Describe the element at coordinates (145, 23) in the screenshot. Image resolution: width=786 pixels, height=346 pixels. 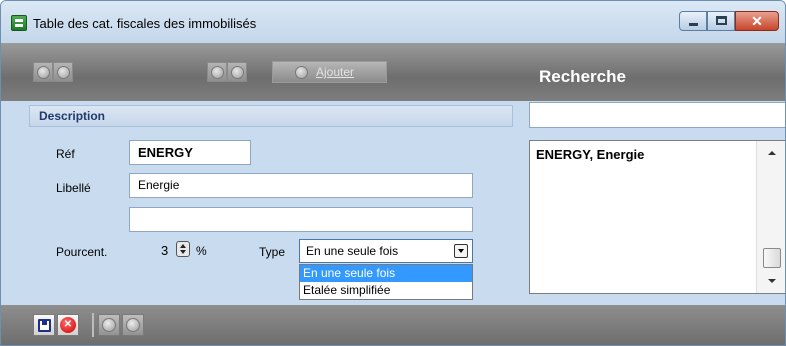
I see `window-title: Table des cat. fiscales des immobilisés` at that location.